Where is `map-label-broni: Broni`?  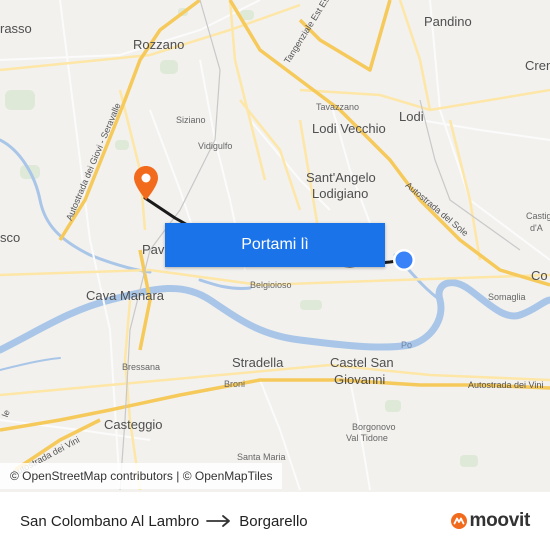
map-label-broni: Broni is located at coordinates (235, 384).